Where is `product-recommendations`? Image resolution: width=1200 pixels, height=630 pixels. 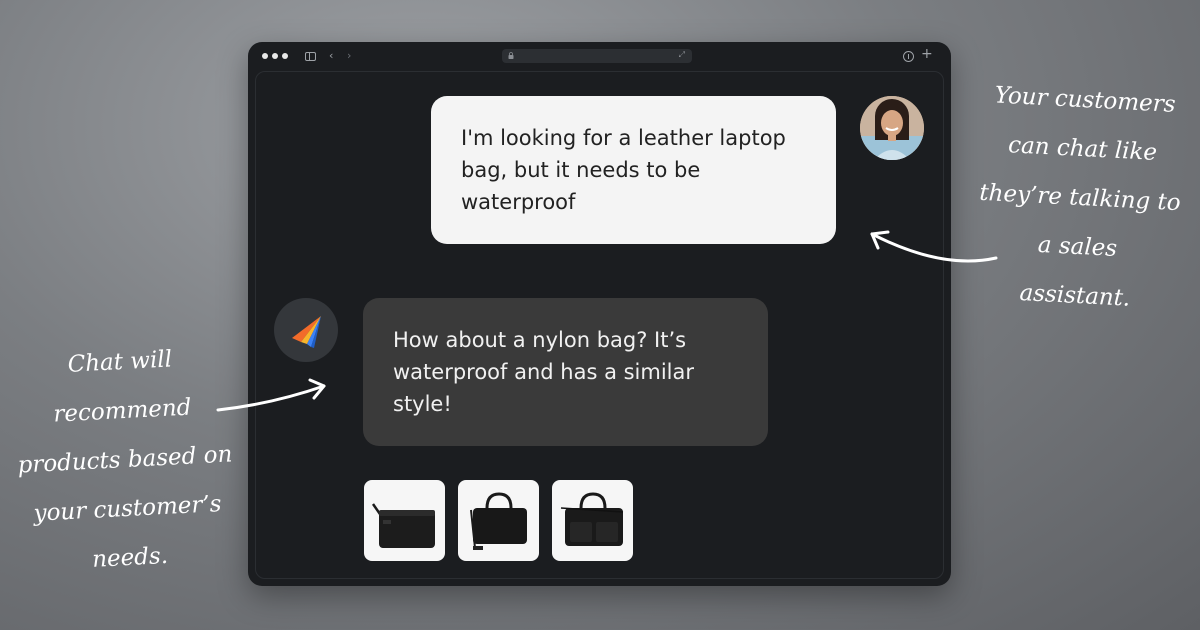
product-recommendations is located at coordinates (498, 520).